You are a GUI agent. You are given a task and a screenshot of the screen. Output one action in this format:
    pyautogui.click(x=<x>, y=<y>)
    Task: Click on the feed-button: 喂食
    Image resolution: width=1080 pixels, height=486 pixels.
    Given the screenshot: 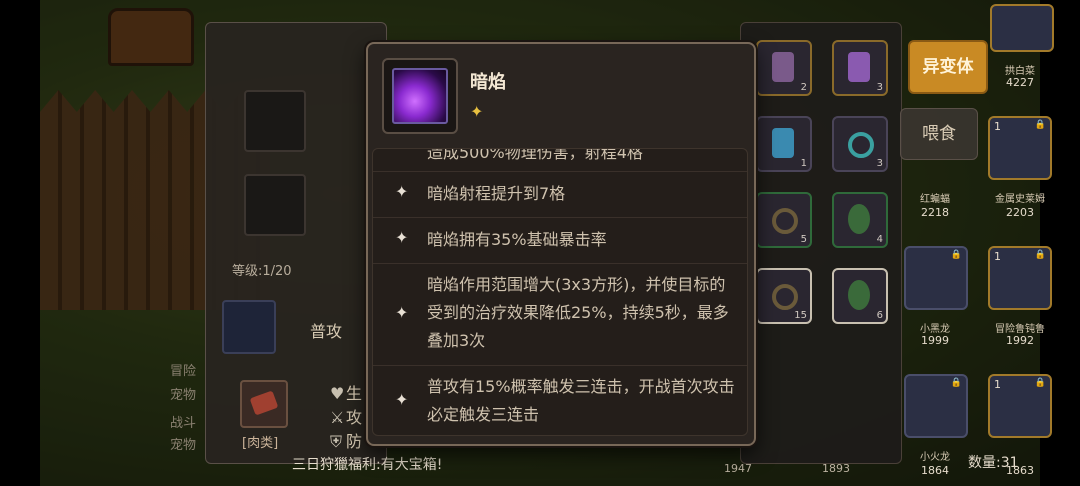 What is the action you would take?
    pyautogui.click(x=939, y=134)
    